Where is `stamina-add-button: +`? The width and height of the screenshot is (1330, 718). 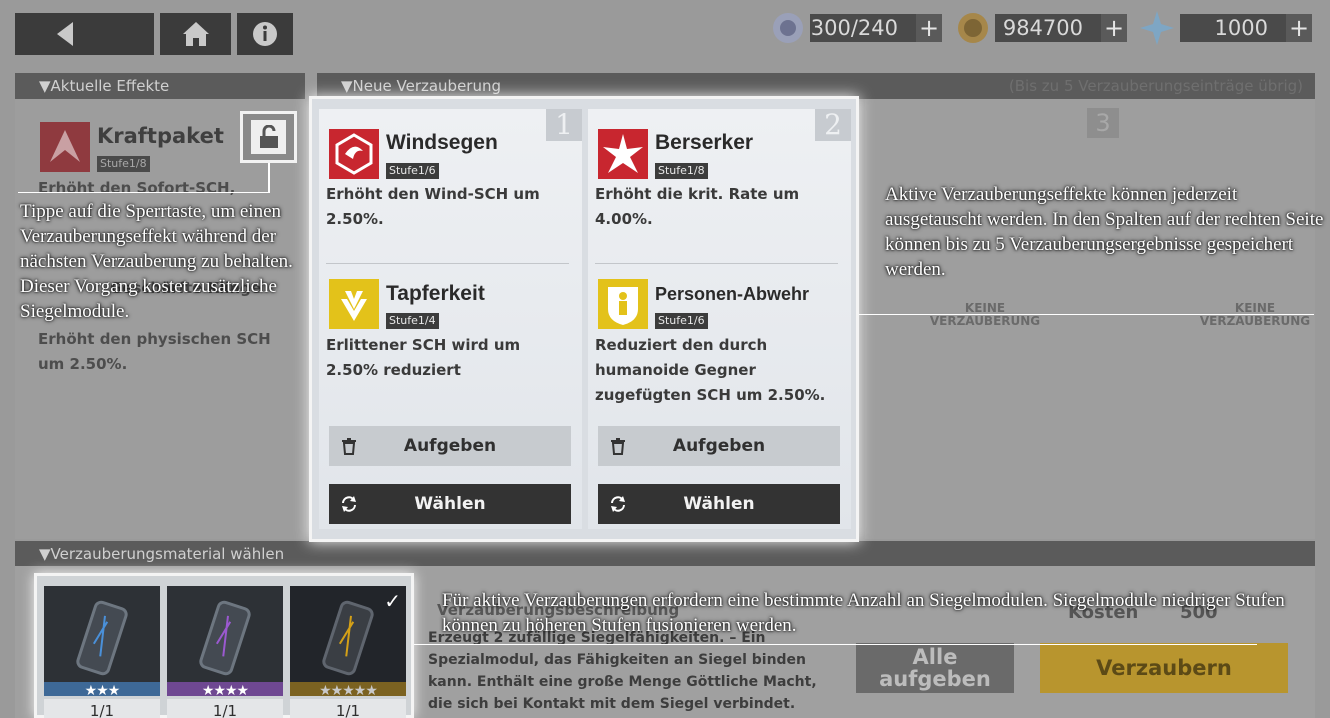 stamina-add-button: + is located at coordinates (929, 28).